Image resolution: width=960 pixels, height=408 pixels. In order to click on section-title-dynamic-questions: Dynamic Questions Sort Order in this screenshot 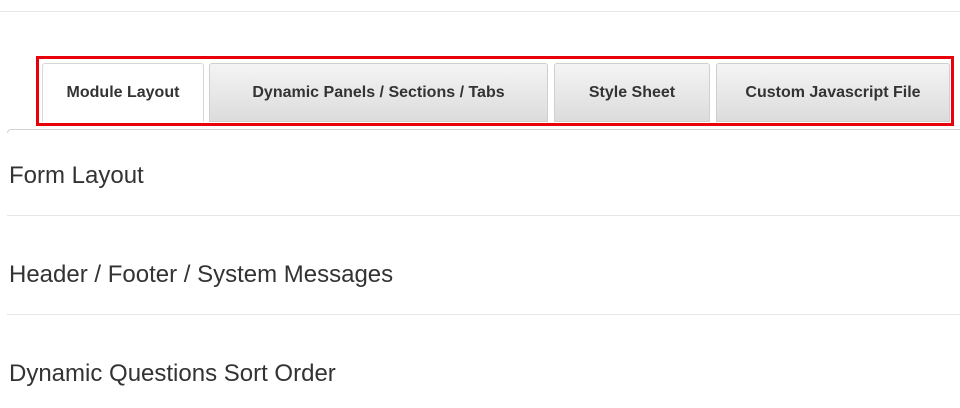, I will do `click(172, 374)`.